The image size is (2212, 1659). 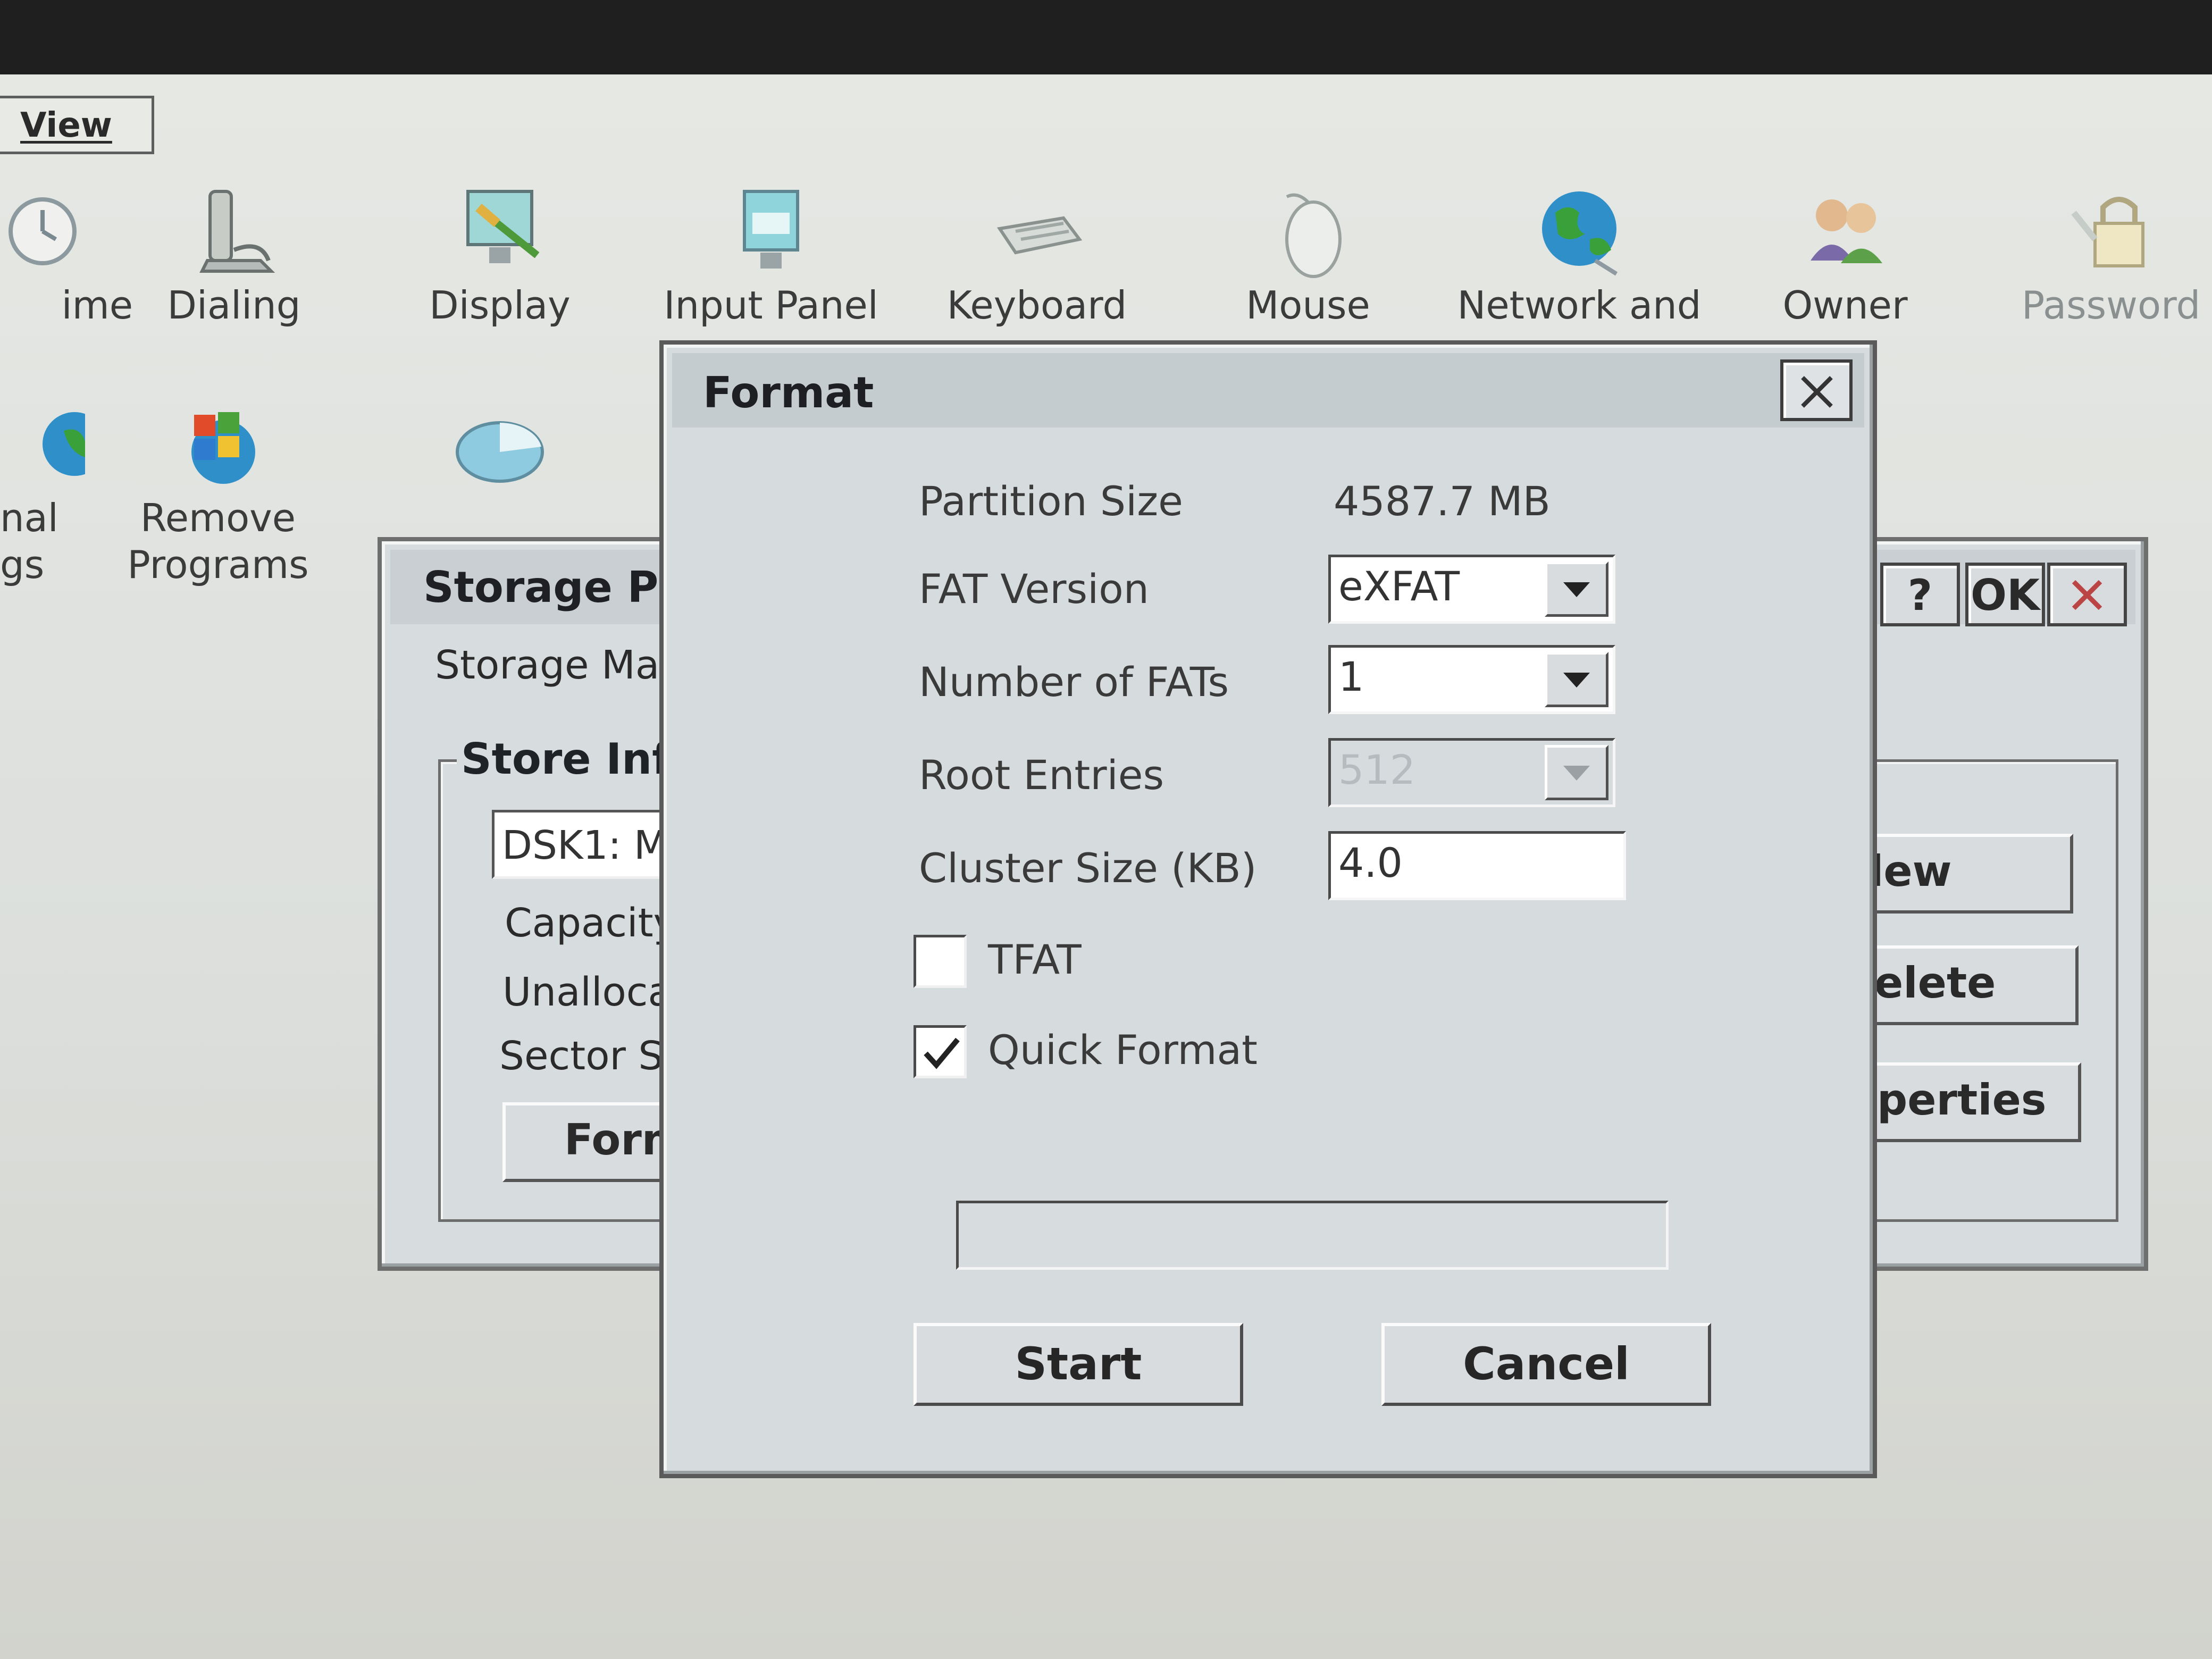 I want to click on cp-item-dialing: Dialing, so click(x=234, y=255).